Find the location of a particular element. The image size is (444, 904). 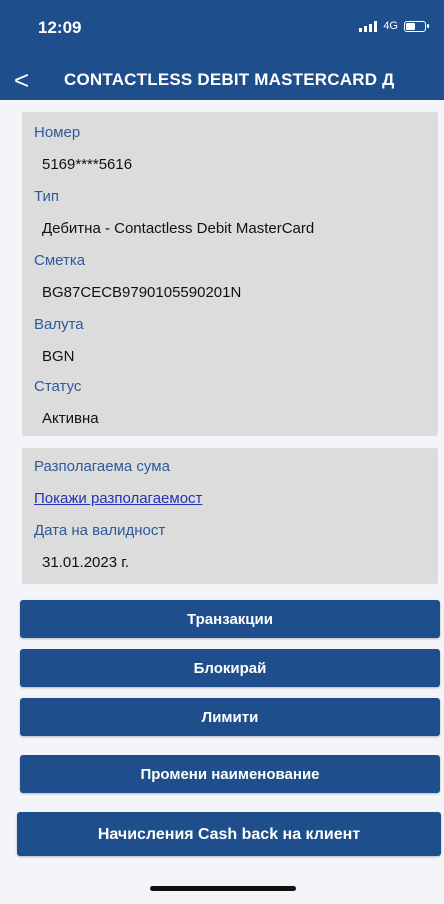

transactions-button: Транзакции is located at coordinates (230, 619).